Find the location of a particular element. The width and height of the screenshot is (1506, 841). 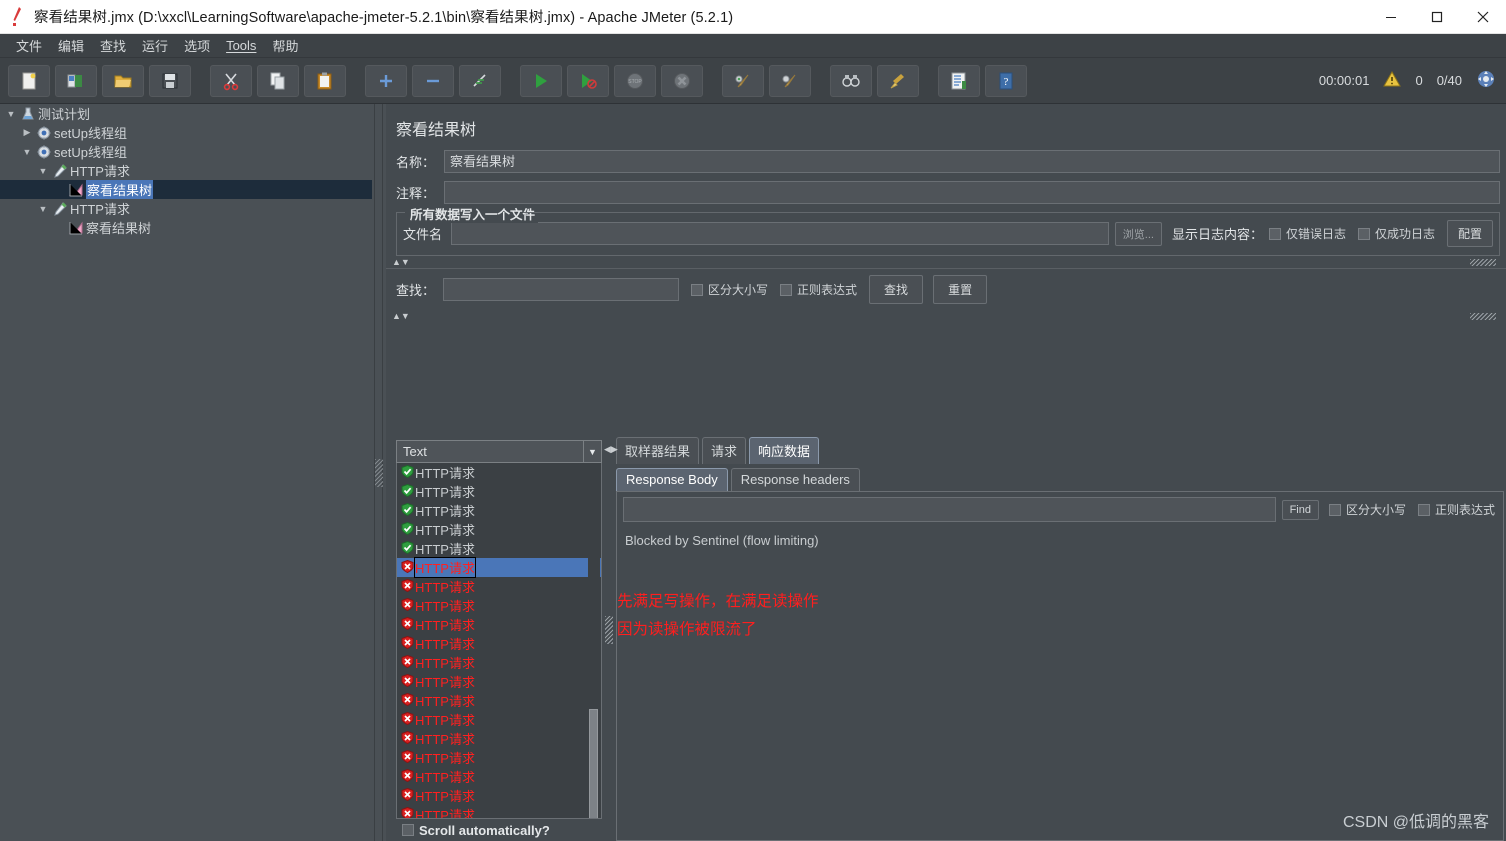

save-button is located at coordinates (170, 80).